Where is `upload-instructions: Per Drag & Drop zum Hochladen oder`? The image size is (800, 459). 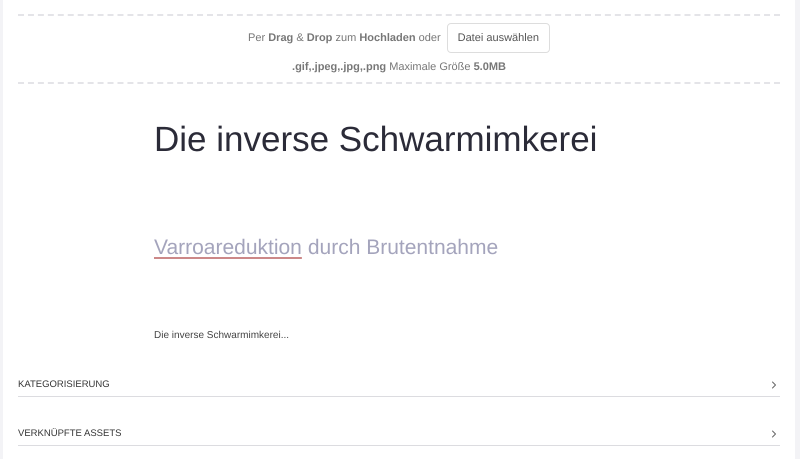 upload-instructions: Per Drag & Drop zum Hochladen oder is located at coordinates (344, 38).